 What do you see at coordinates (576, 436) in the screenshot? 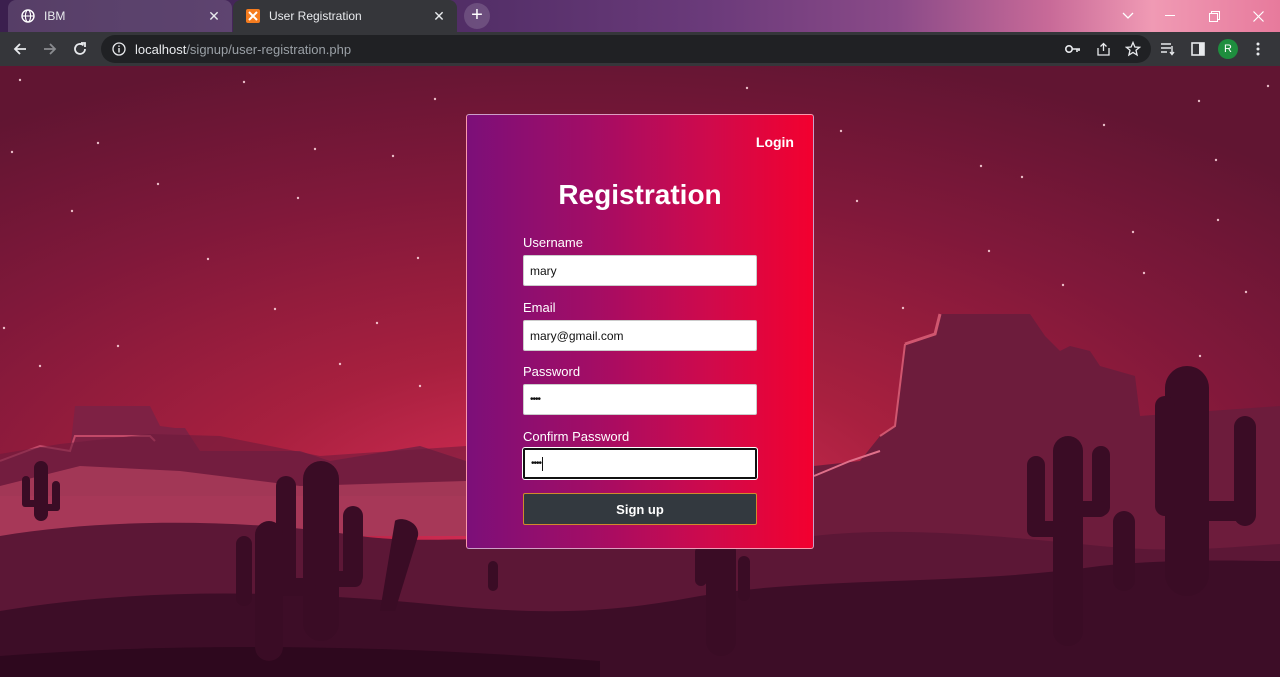
I see `confirm-password-label: Confirm Password` at bounding box center [576, 436].